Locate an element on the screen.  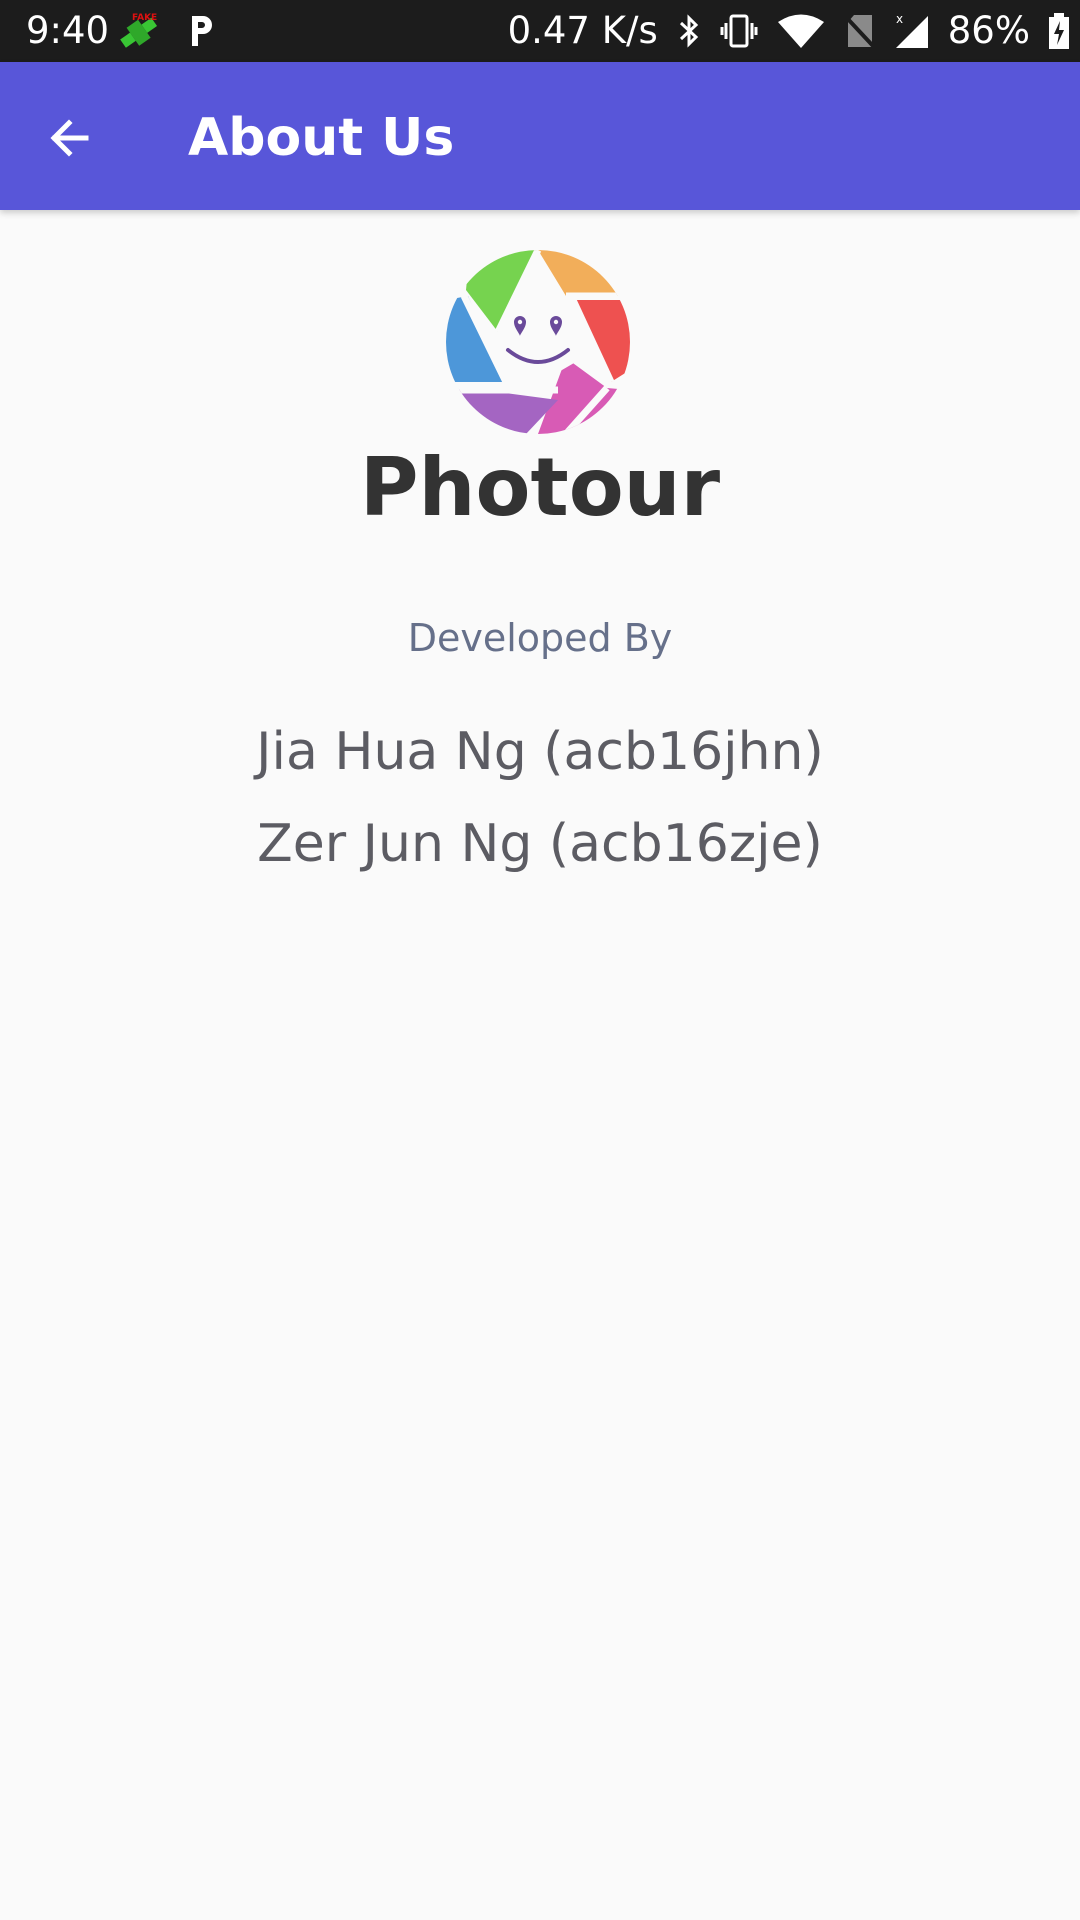
developer-name: Zer Jun Ng (acb16zje) is located at coordinates (540, 844).